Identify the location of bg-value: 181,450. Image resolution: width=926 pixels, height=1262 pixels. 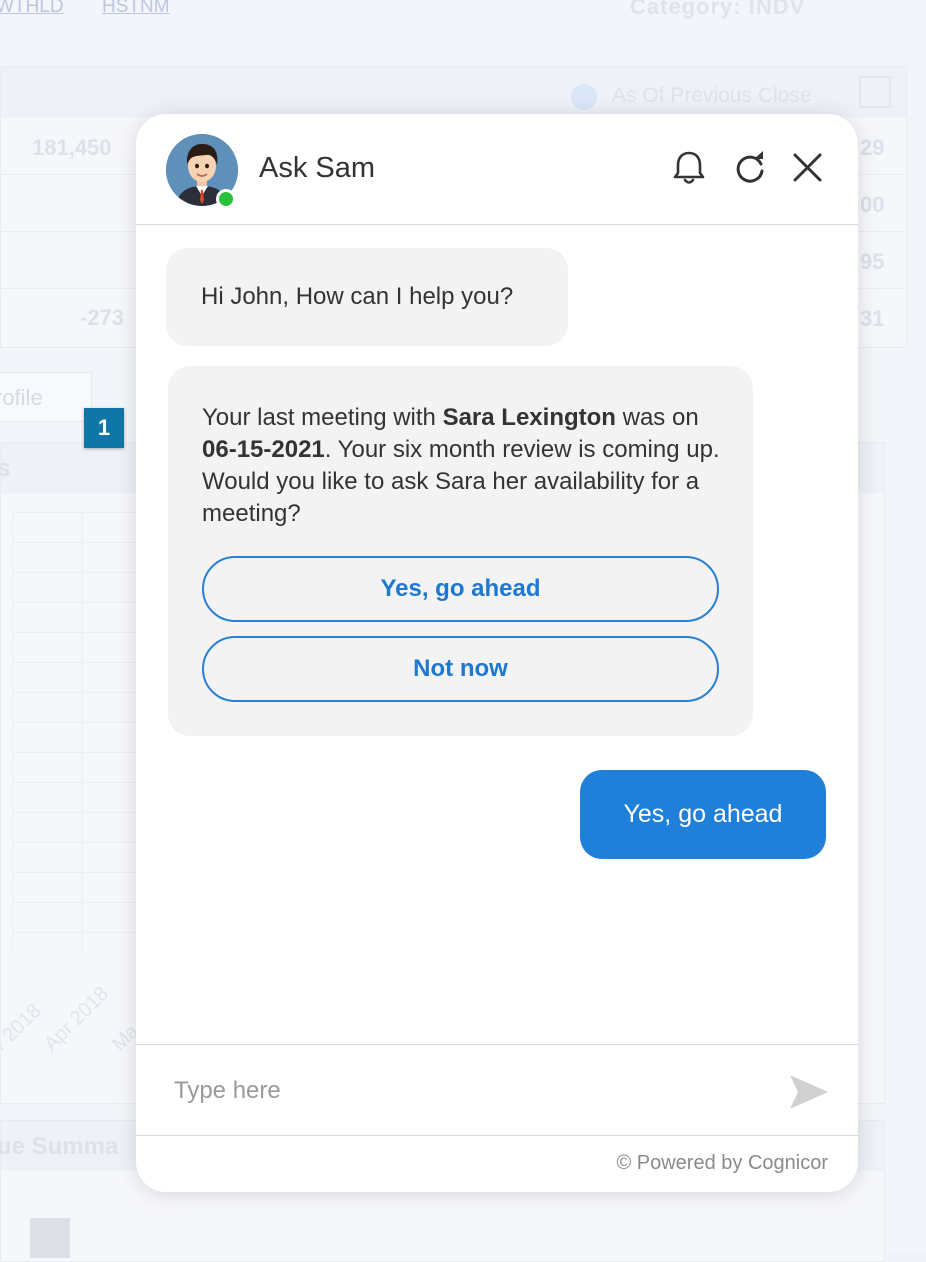
(72, 147).